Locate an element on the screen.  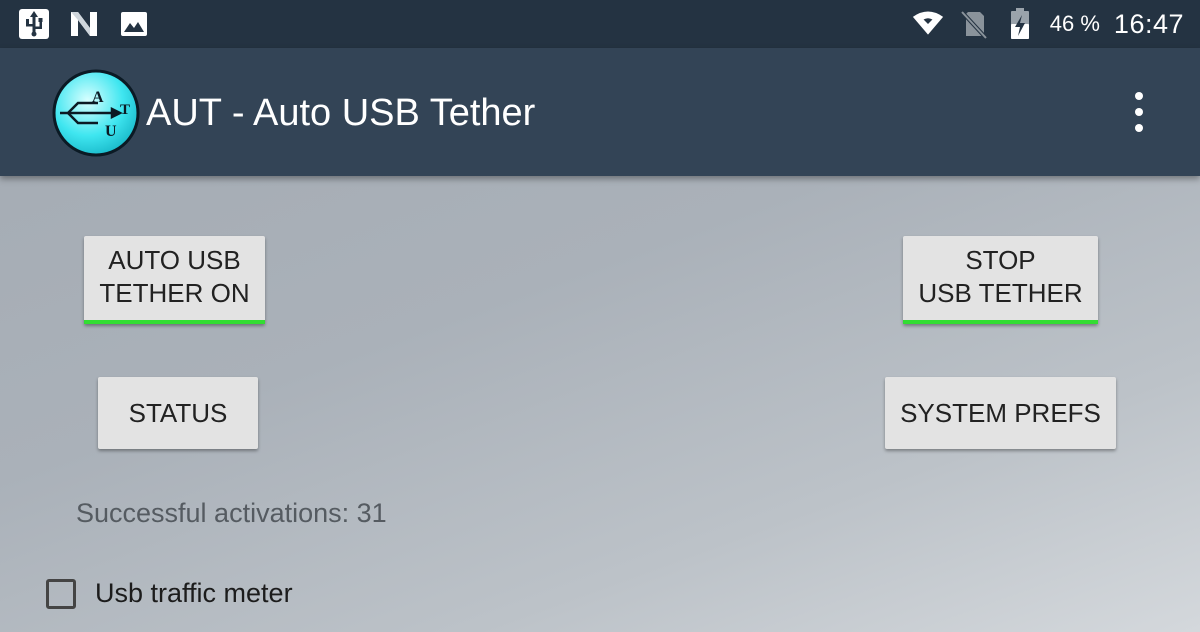
system-indicators: 46 % 16:47 is located at coordinates (1048, 24).